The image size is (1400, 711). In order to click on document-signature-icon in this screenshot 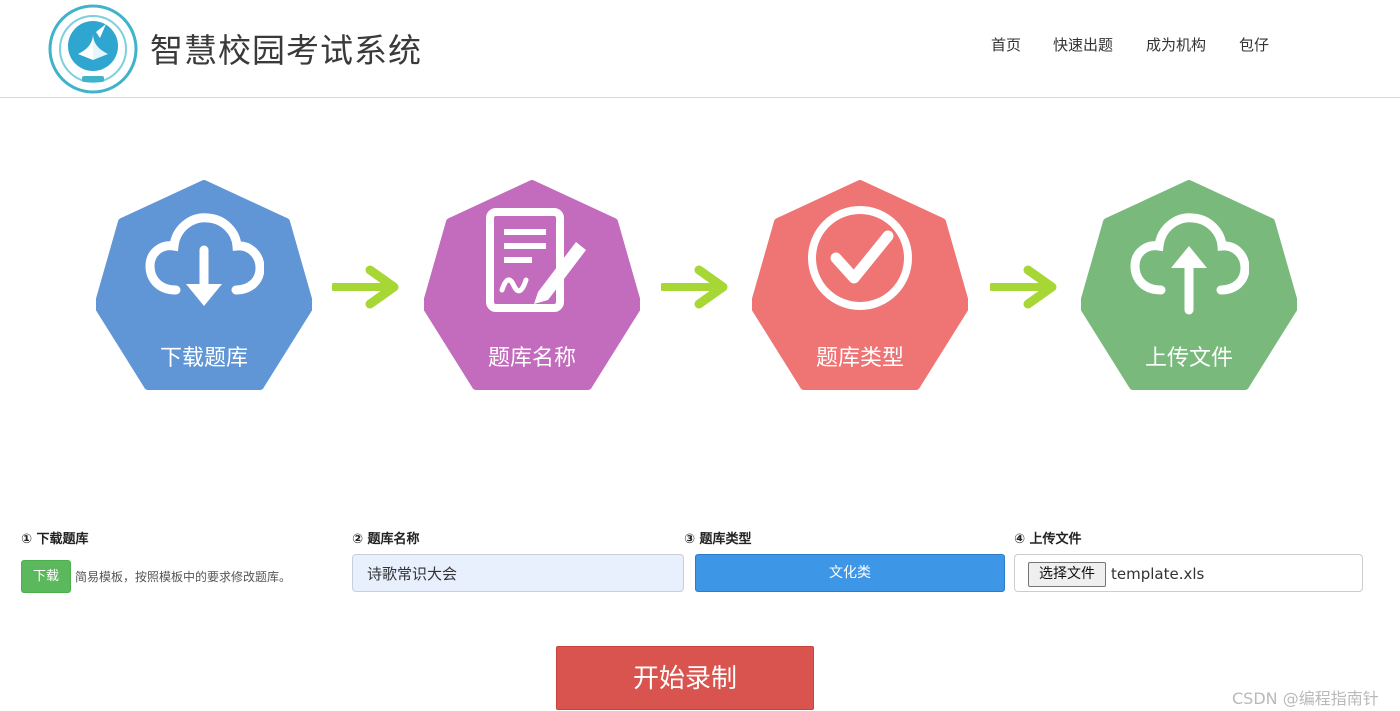, I will do `click(536, 260)`.